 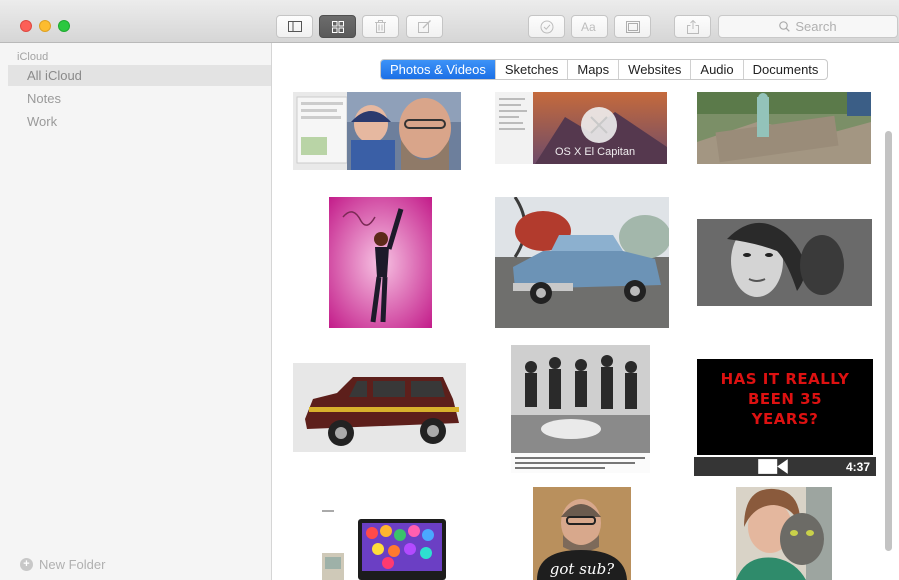 I want to click on sidebar-icon, so click(x=294, y=26).